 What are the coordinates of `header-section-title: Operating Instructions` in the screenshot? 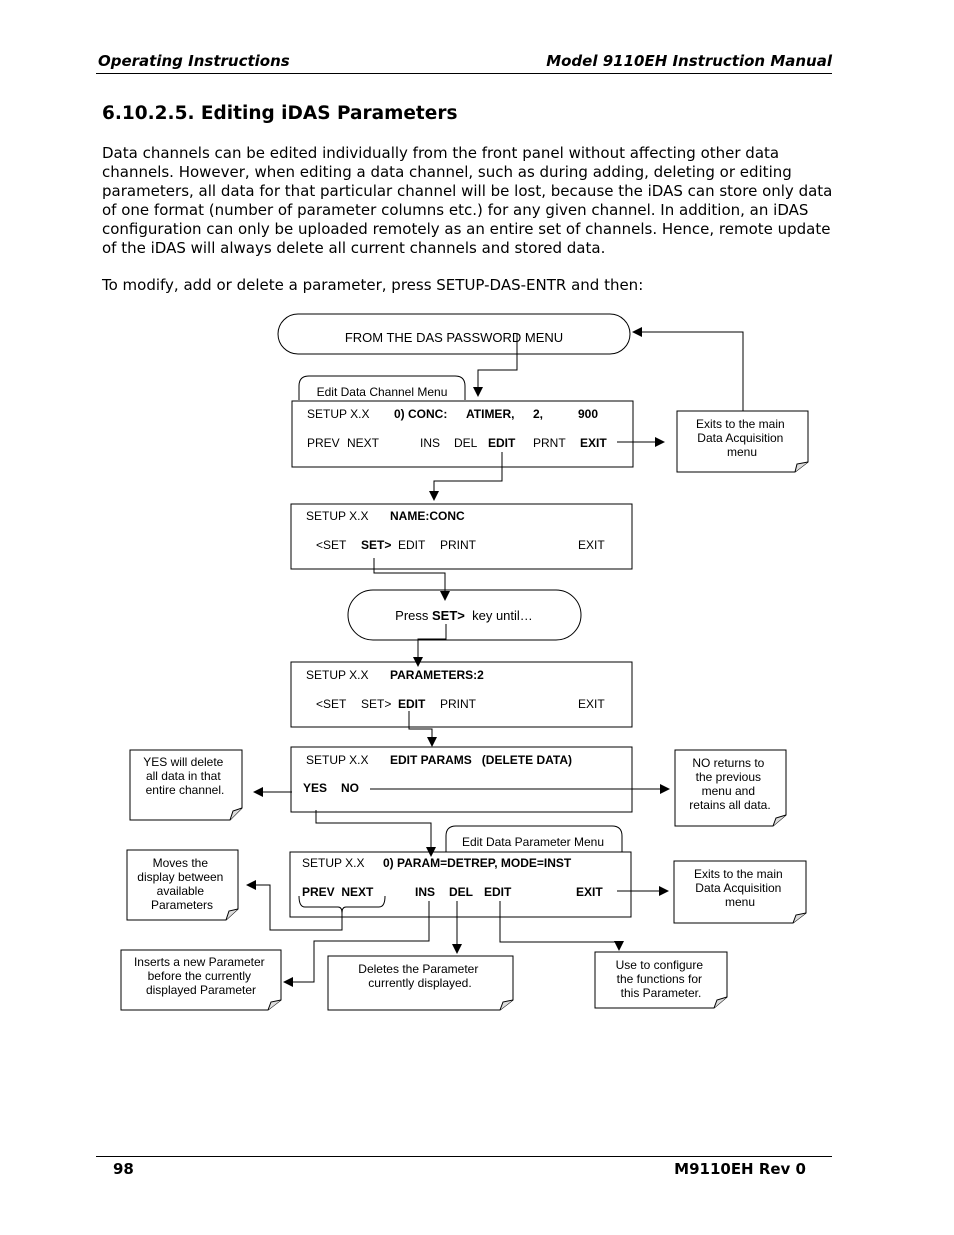 It's located at (194, 61).